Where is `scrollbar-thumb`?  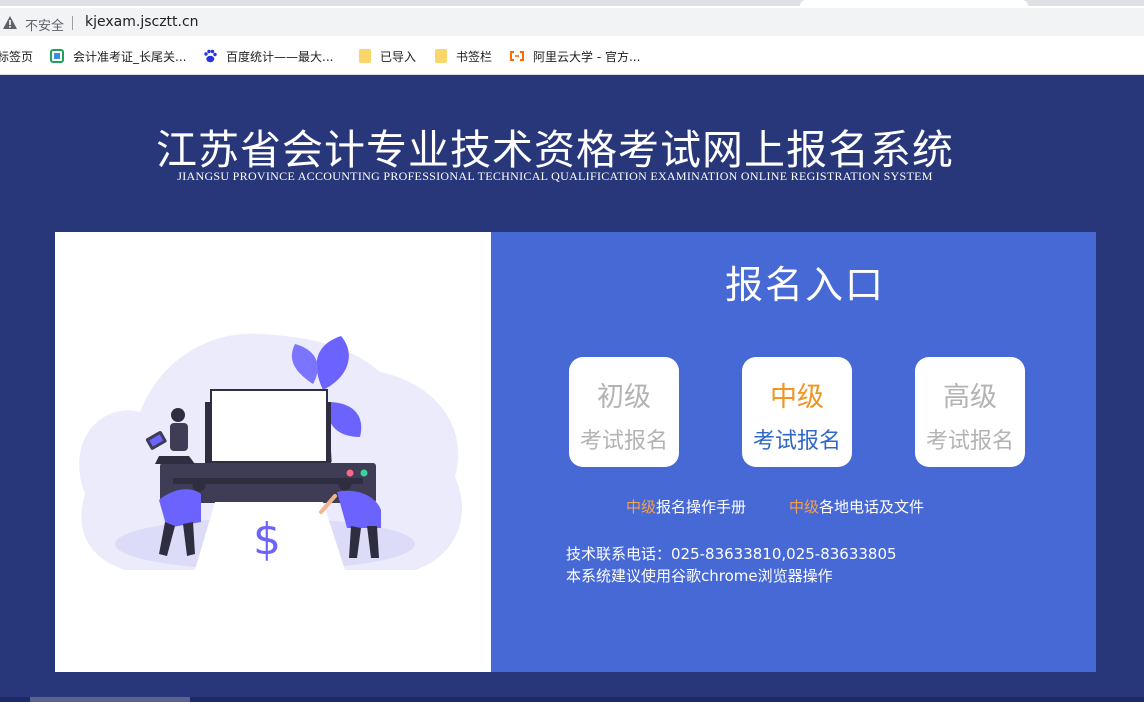
scrollbar-thumb is located at coordinates (110, 699).